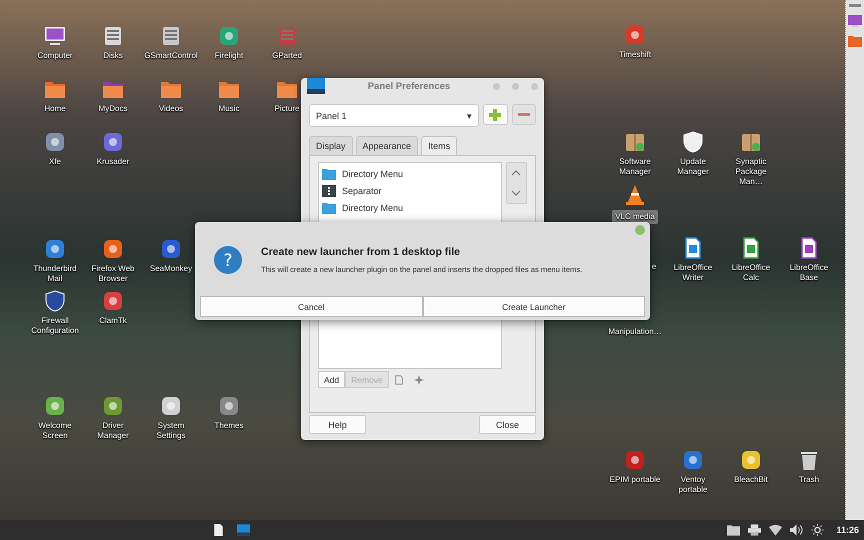  What do you see at coordinates (55, 274) in the screenshot?
I see `desktop-icon-label: Thunderbird Mail` at bounding box center [55, 274].